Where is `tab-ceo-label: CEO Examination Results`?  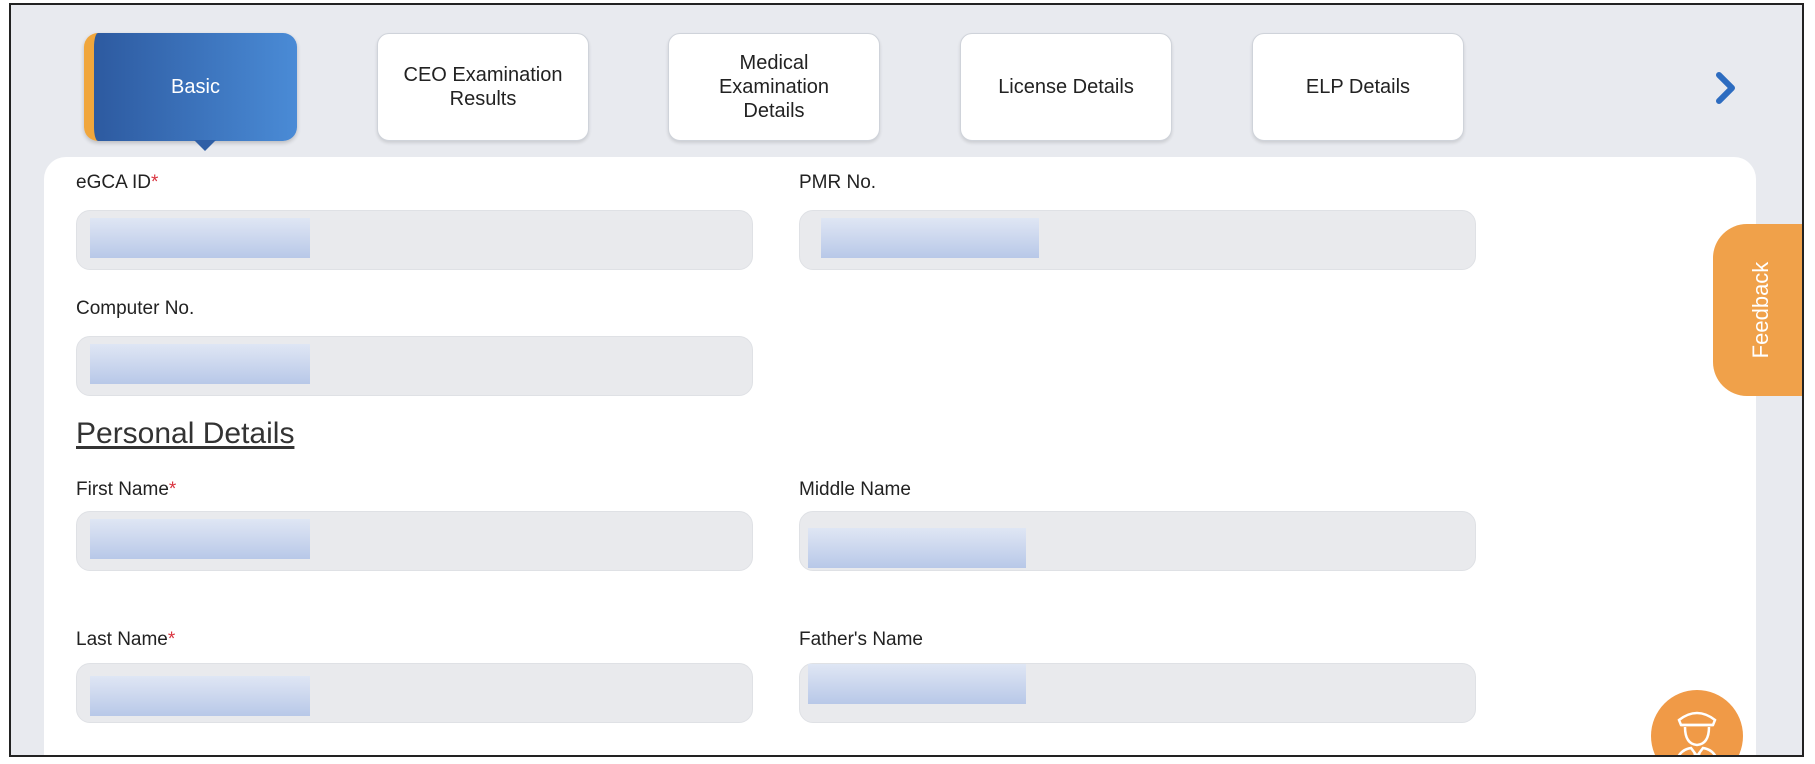
tab-ceo-label: CEO Examination Results is located at coordinates (483, 87).